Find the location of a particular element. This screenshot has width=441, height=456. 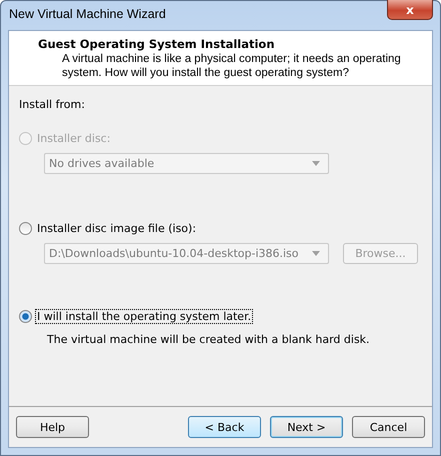

page-description: A virtual machine is like a physical computer; it needs an operating system. How will you install the guest operating system? is located at coordinates (231, 66).